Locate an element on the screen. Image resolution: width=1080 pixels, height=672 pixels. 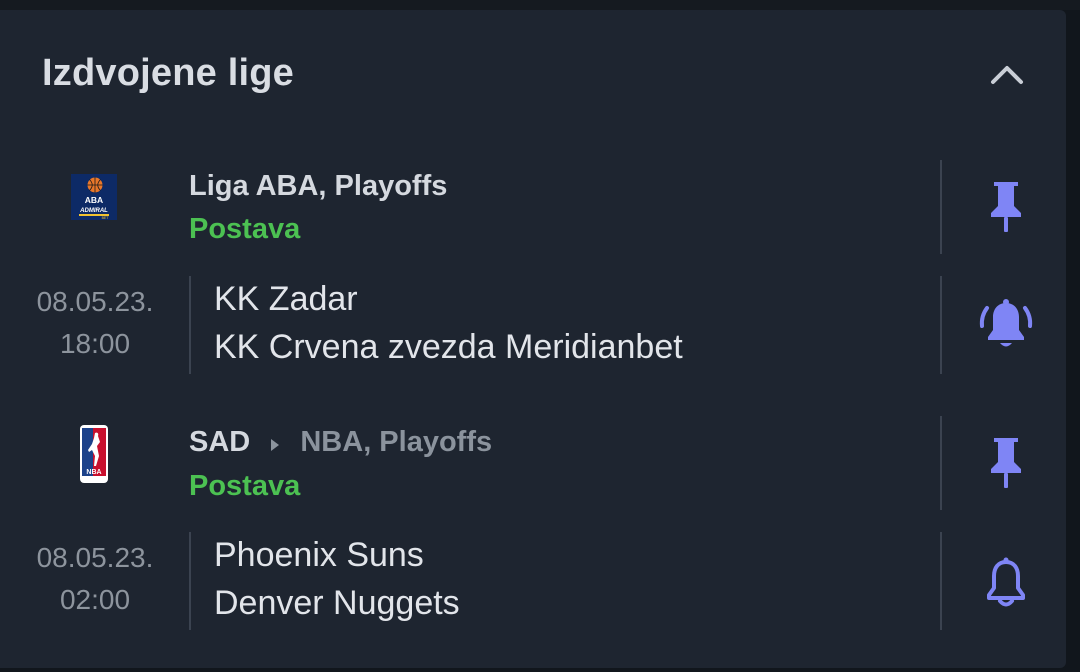
chevron-up-icon is located at coordinates (1007, 75).